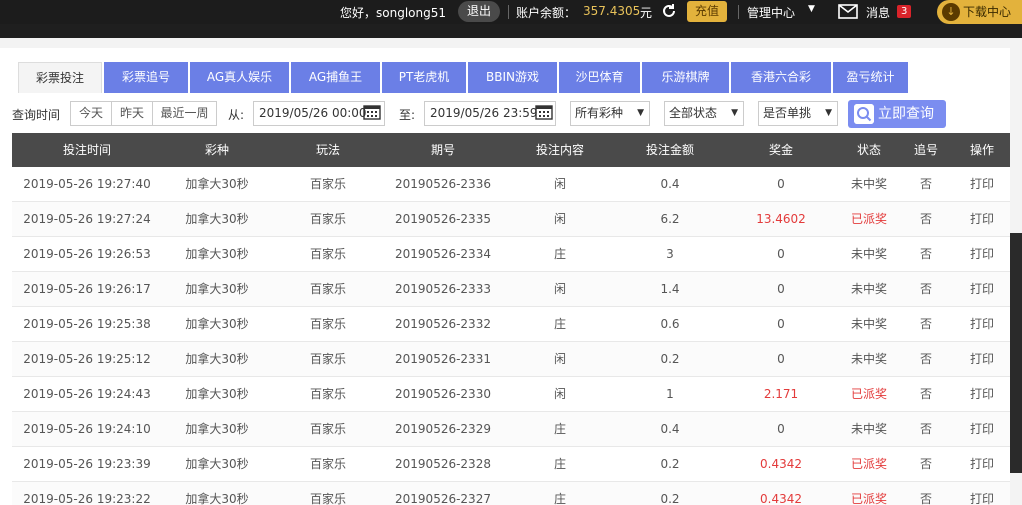 This screenshot has height=505, width=1022. What do you see at coordinates (393, 13) in the screenshot?
I see `greeting-text: 您好，songlong51` at bounding box center [393, 13].